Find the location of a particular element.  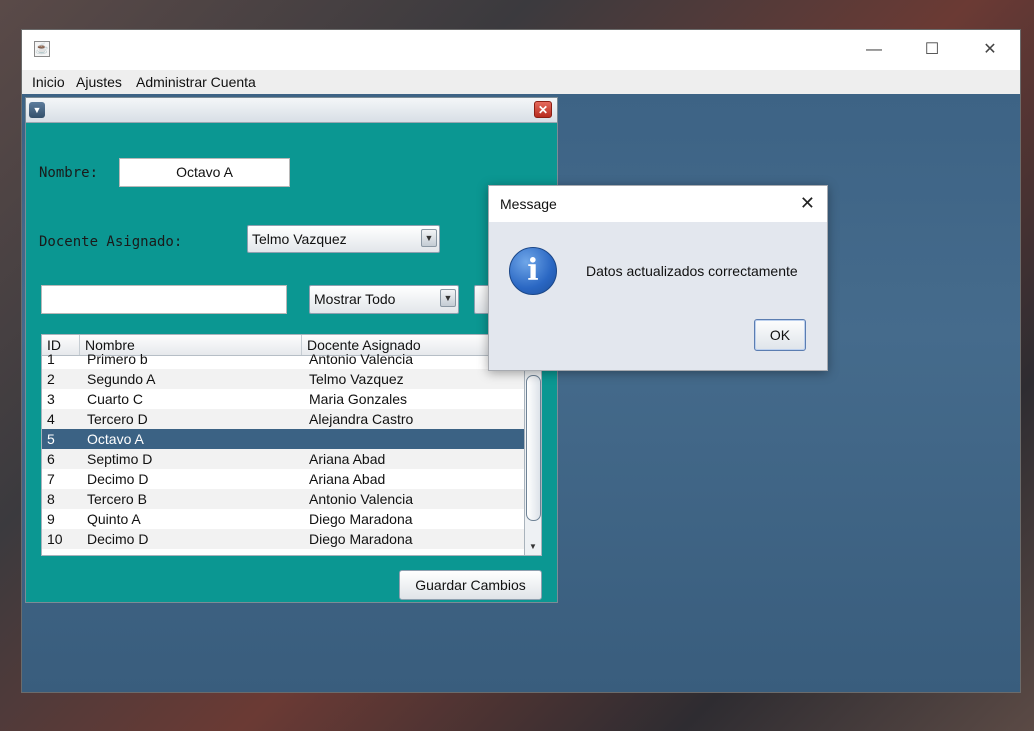

table-row: 1 Primero b Antonio Valencia is located at coordinates (283, 359).